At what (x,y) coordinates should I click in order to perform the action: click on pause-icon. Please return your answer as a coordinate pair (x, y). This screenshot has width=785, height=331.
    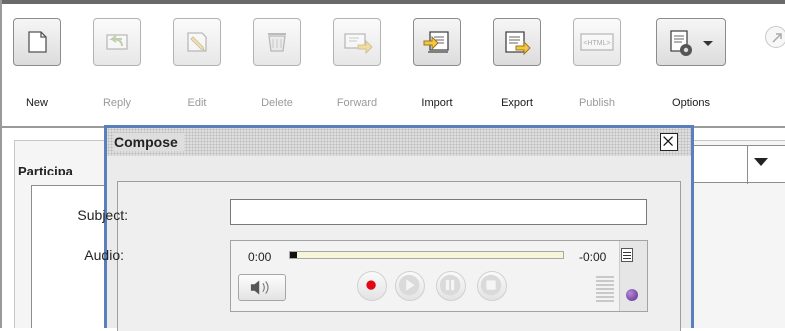
    Looking at the image, I should click on (450, 285).